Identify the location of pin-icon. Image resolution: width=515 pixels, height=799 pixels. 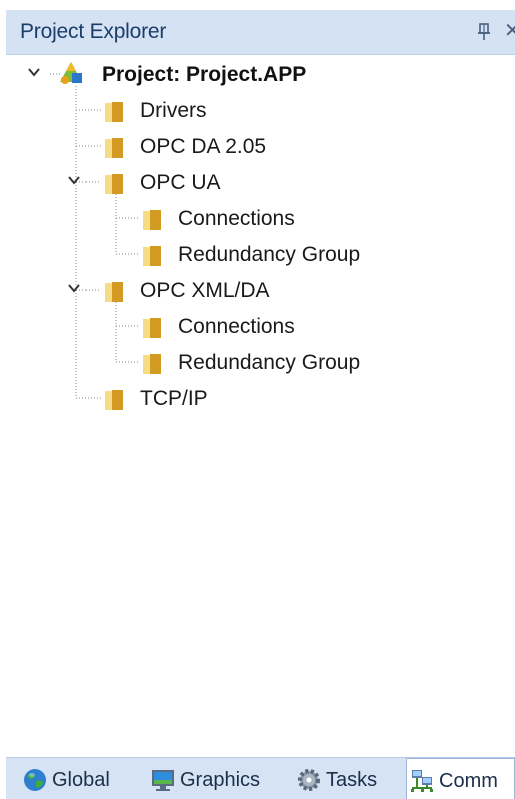
(484, 32).